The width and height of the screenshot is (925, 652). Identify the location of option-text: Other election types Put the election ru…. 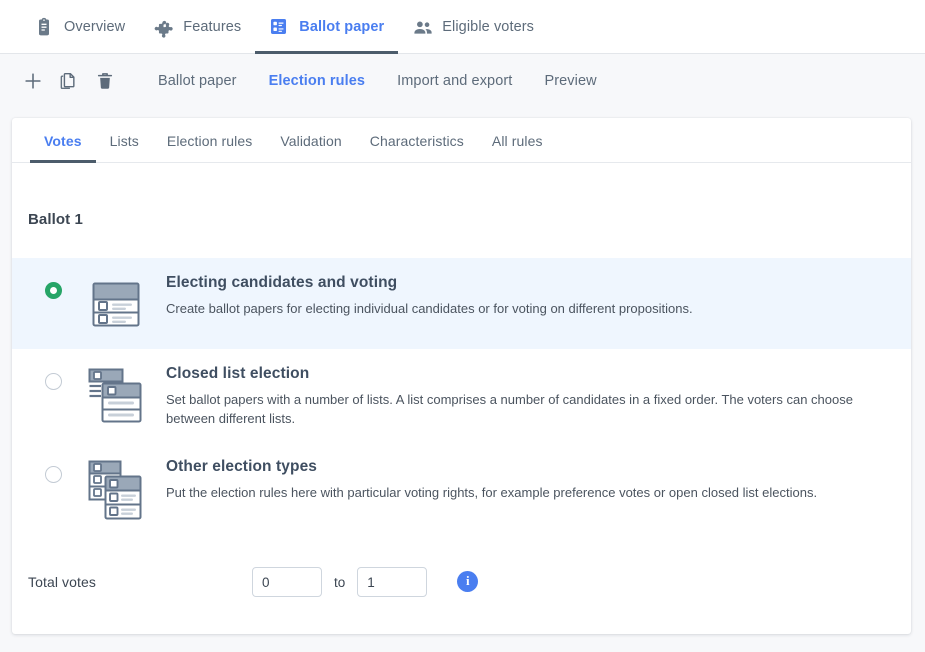
(530, 479).